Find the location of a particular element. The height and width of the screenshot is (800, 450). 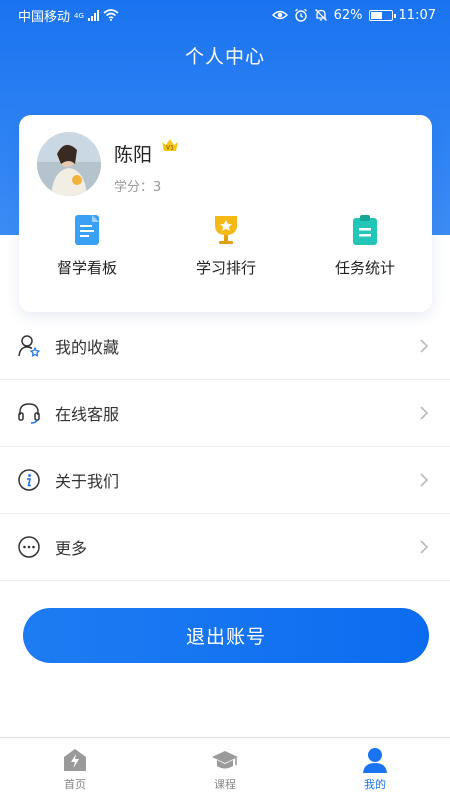

eye-icon is located at coordinates (279, 15).